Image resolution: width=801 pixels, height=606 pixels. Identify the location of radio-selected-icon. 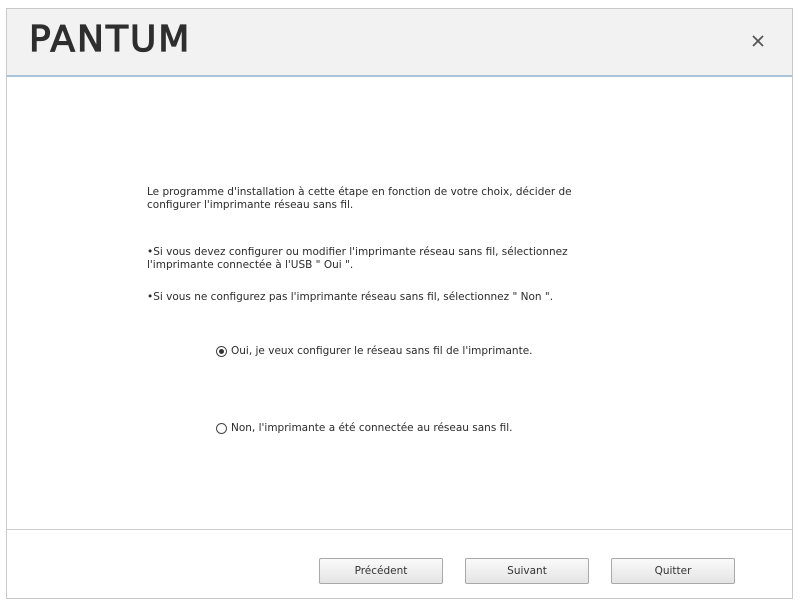
(221, 351).